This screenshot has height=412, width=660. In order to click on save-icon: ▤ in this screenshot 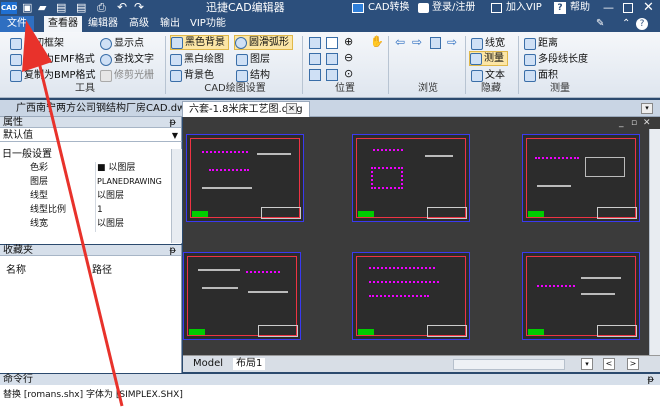, I will do `click(61, 8)`.